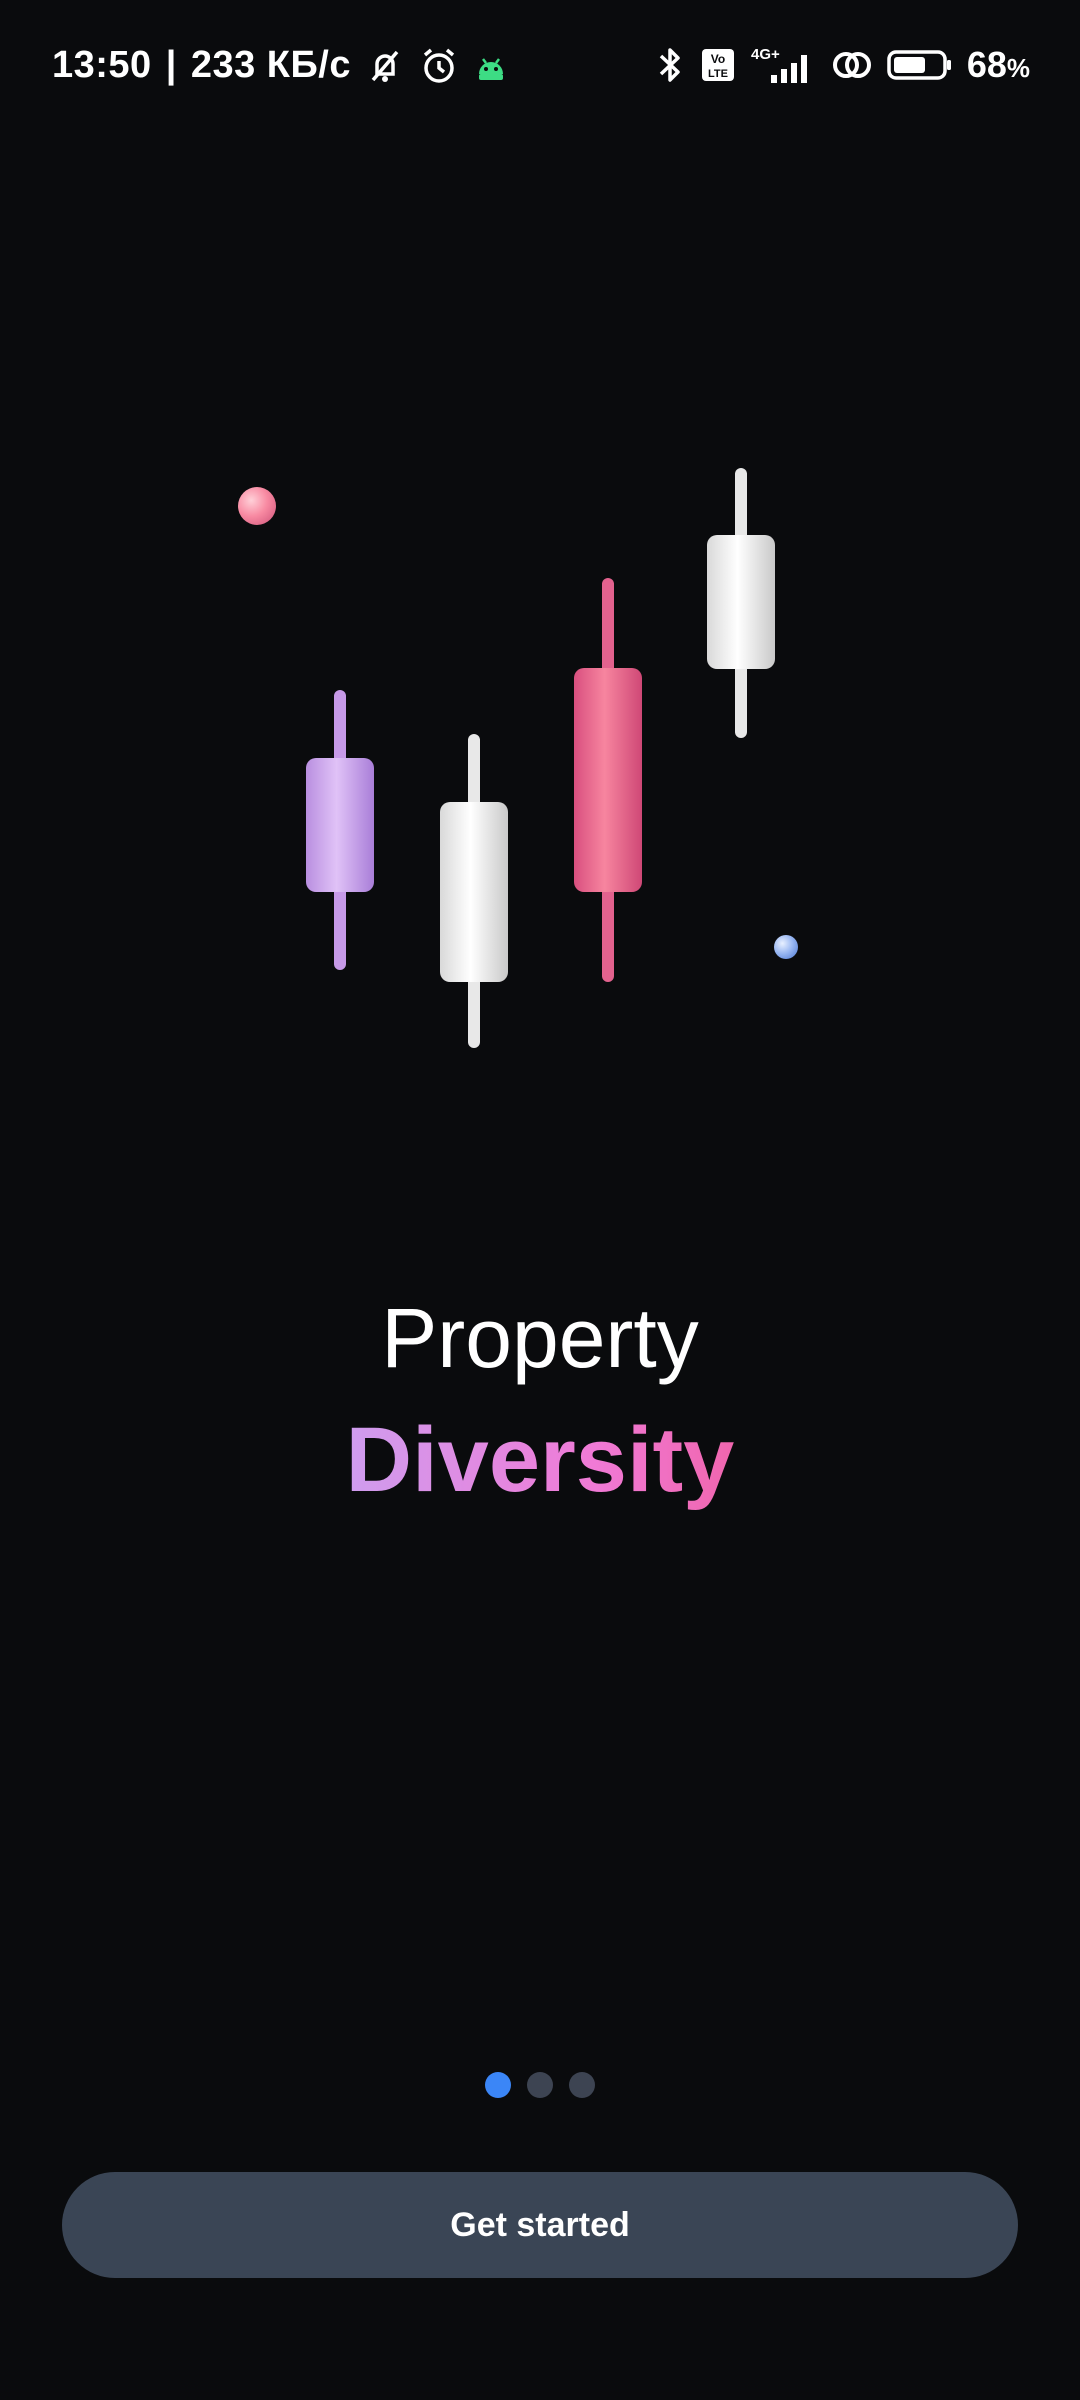 Image resolution: width=1080 pixels, height=2400 pixels. I want to click on candle-white-right, so click(741, 603).